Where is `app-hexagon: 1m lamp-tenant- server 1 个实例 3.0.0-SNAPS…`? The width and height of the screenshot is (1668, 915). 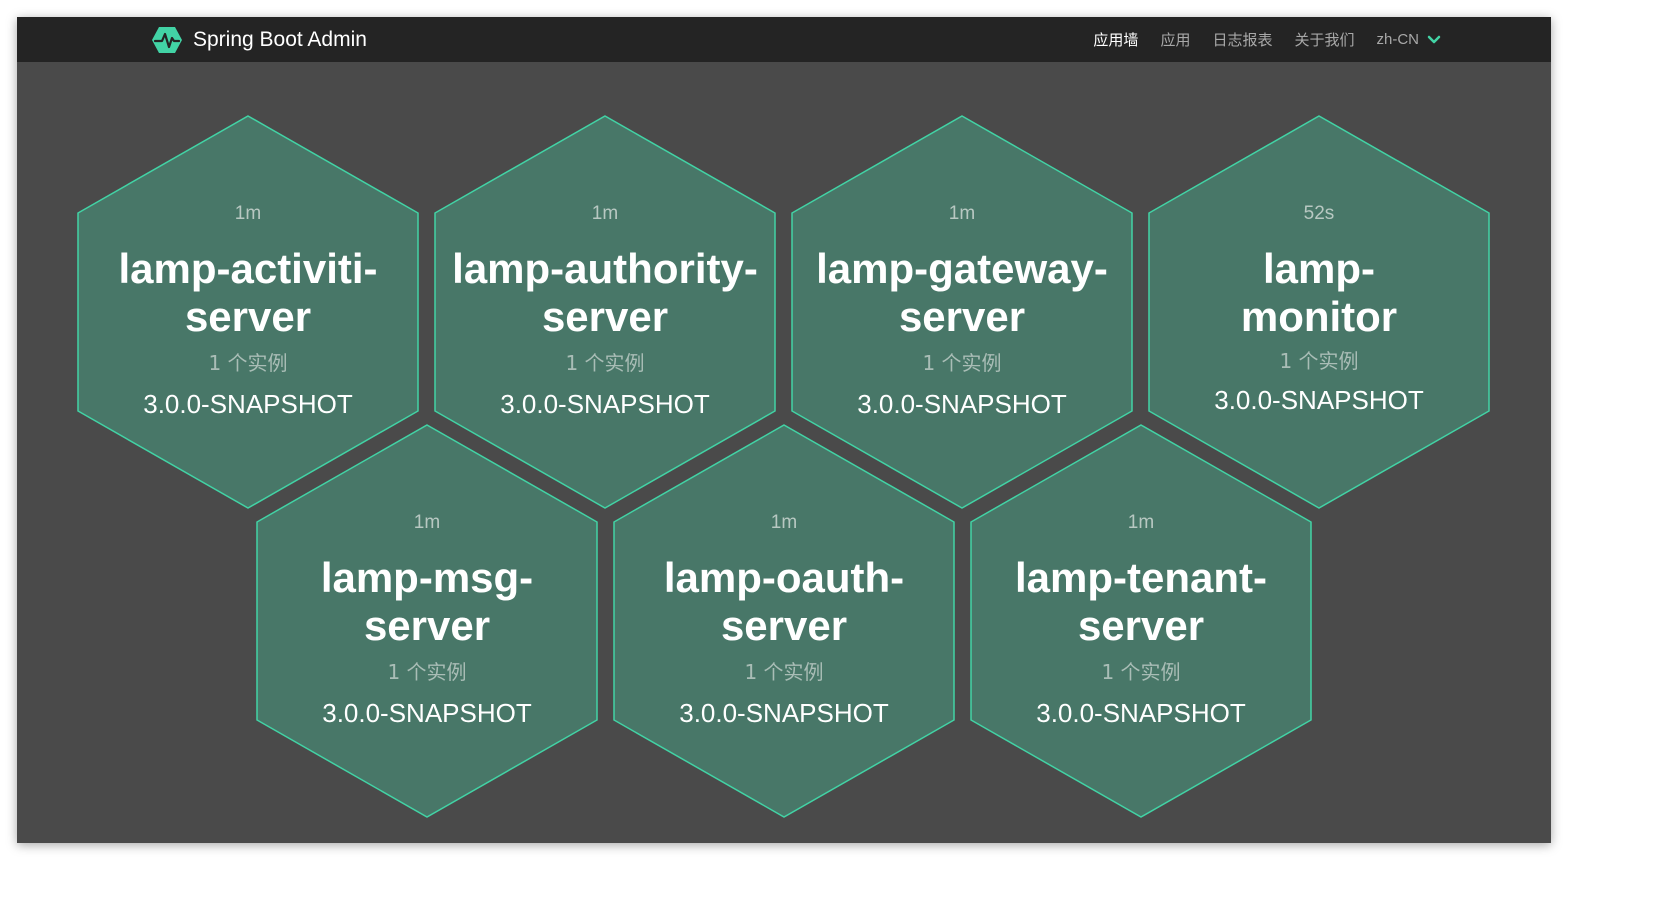 app-hexagon: 1m lamp-tenant- server 1 个实例 3.0.0-SNAPS… is located at coordinates (1141, 621).